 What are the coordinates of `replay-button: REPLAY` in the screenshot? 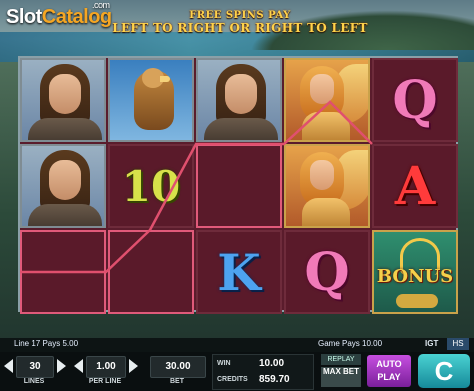 It's located at (341, 359).